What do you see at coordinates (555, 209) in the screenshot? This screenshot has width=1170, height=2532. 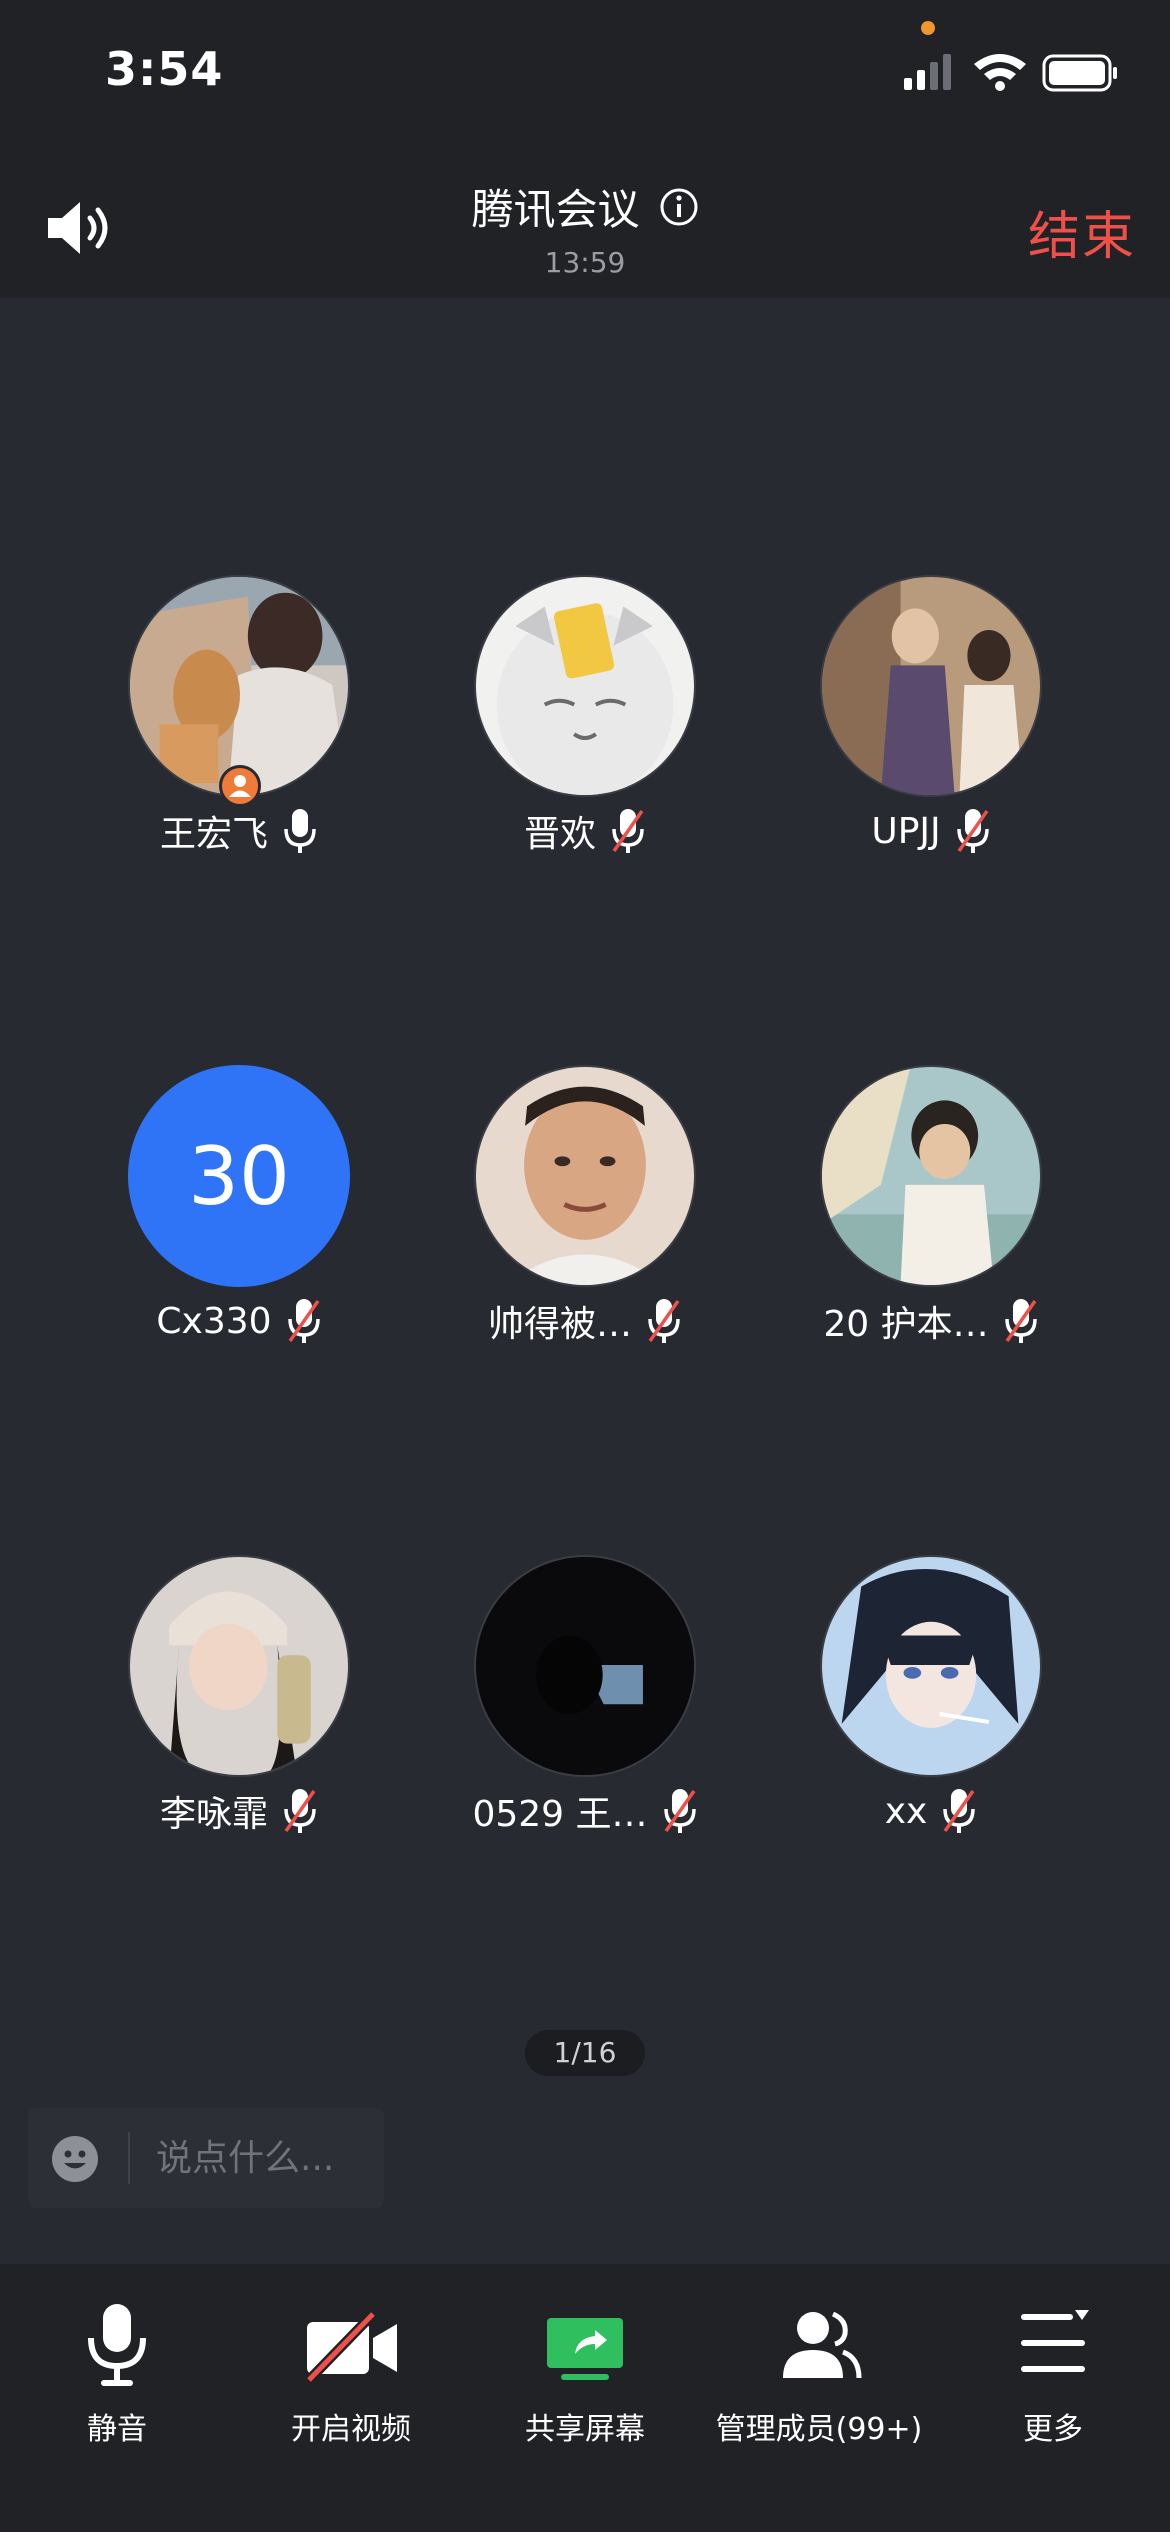 I see `meeting-title: 腾讯会议` at bounding box center [555, 209].